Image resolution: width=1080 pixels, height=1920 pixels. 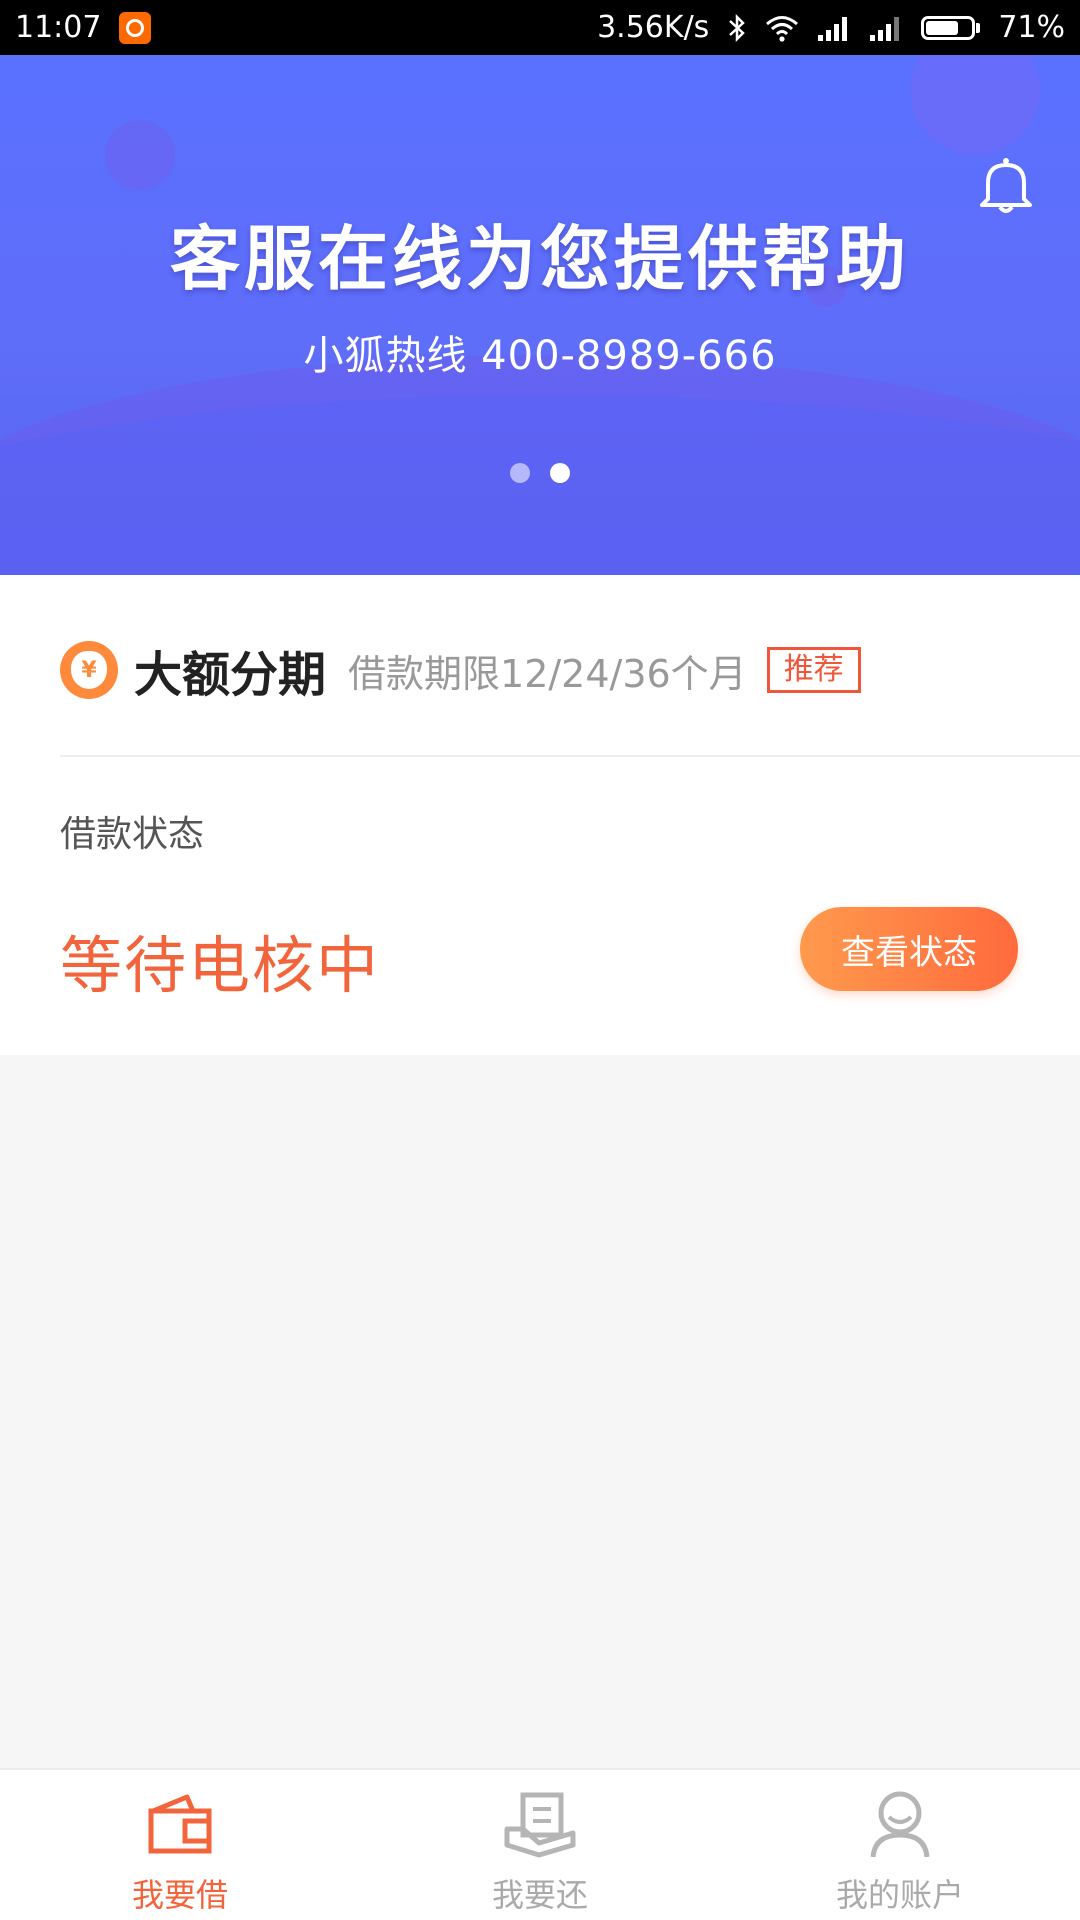 What do you see at coordinates (540, 259) in the screenshot?
I see `banner-title: 客服在线为您提供帮助` at bounding box center [540, 259].